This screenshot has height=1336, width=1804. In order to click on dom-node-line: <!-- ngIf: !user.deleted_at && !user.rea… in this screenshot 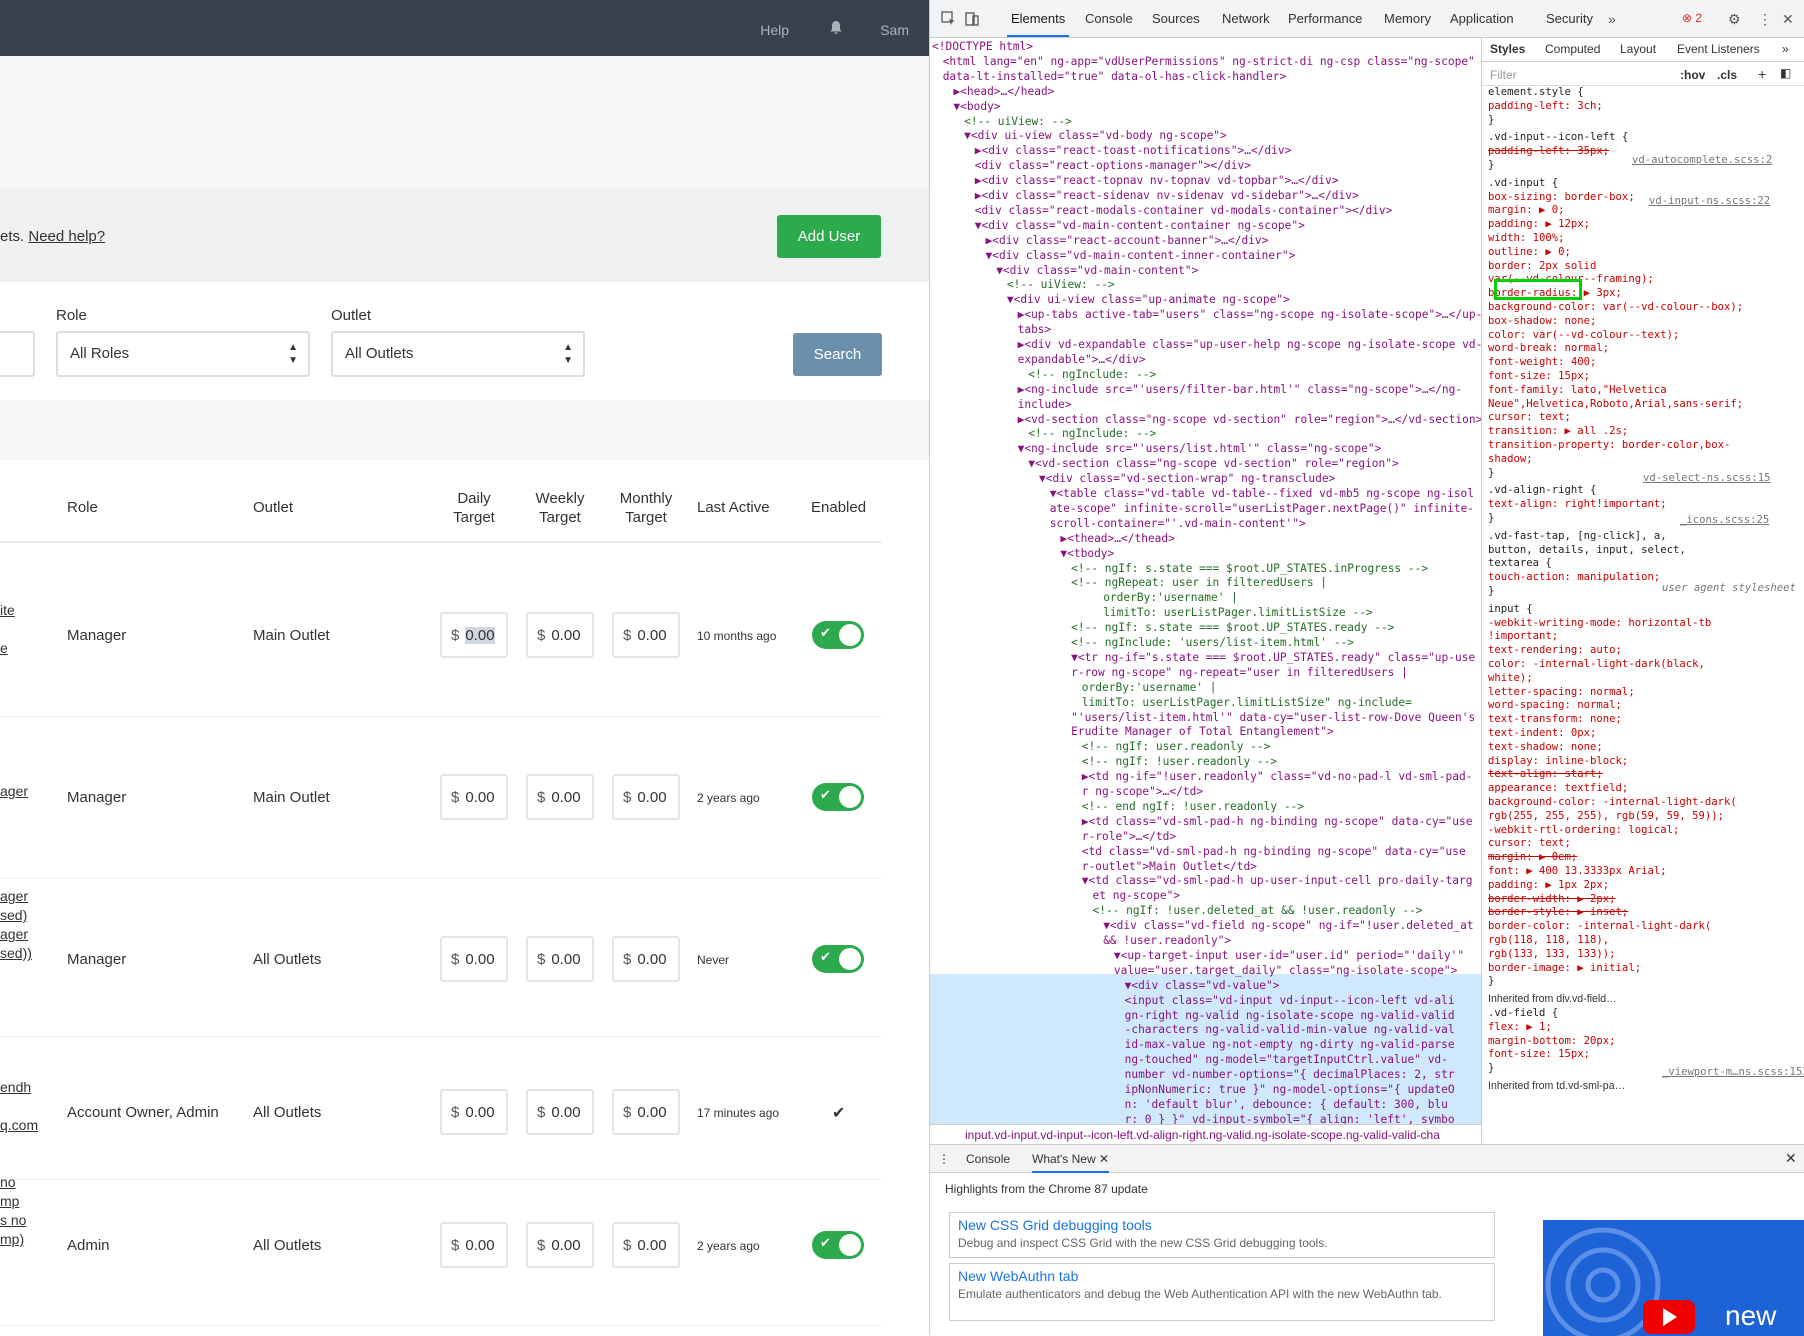, I will do `click(1258, 911)`.